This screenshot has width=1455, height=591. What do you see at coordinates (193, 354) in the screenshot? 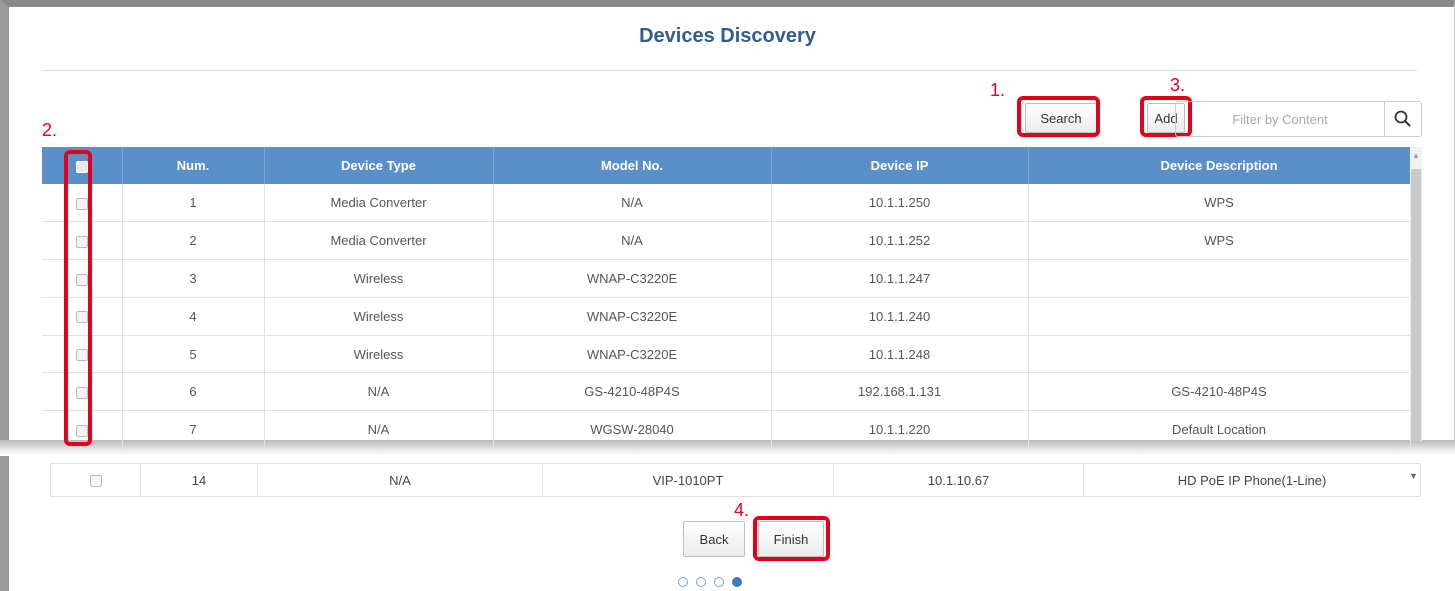
I see `cell-num: 5` at bounding box center [193, 354].